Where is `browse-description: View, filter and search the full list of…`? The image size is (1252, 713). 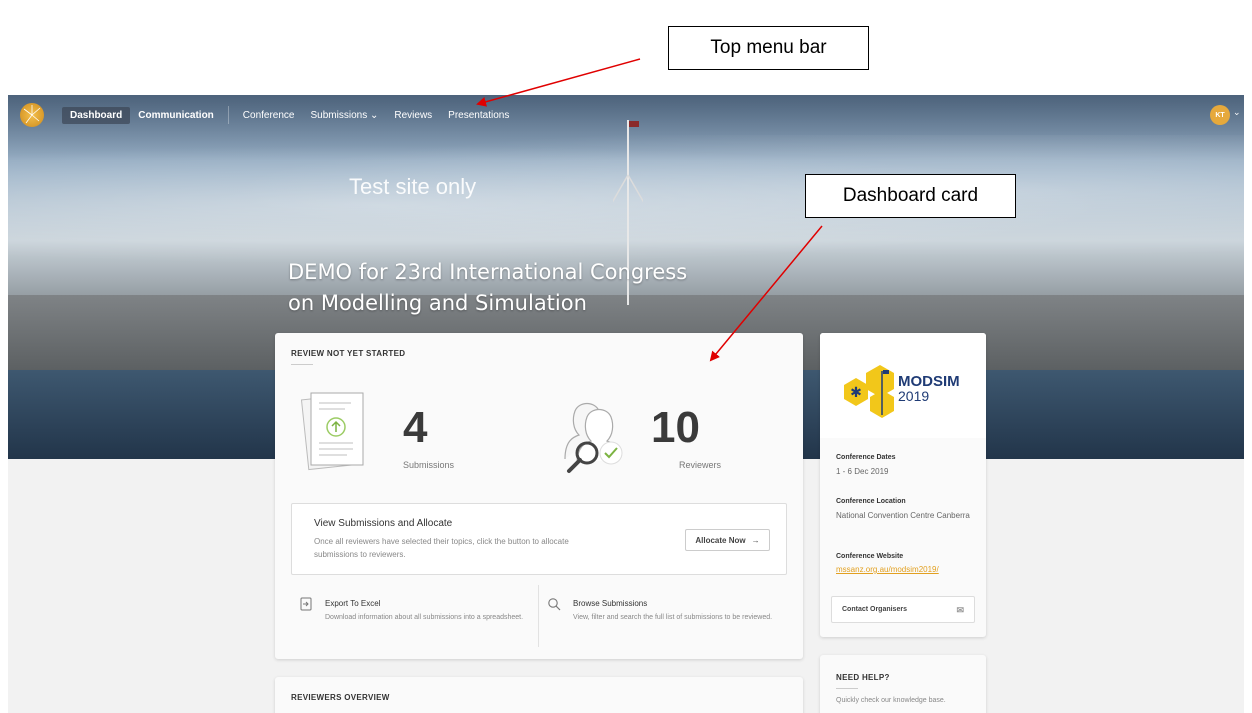 browse-description: View, filter and search the full list of… is located at coordinates (673, 617).